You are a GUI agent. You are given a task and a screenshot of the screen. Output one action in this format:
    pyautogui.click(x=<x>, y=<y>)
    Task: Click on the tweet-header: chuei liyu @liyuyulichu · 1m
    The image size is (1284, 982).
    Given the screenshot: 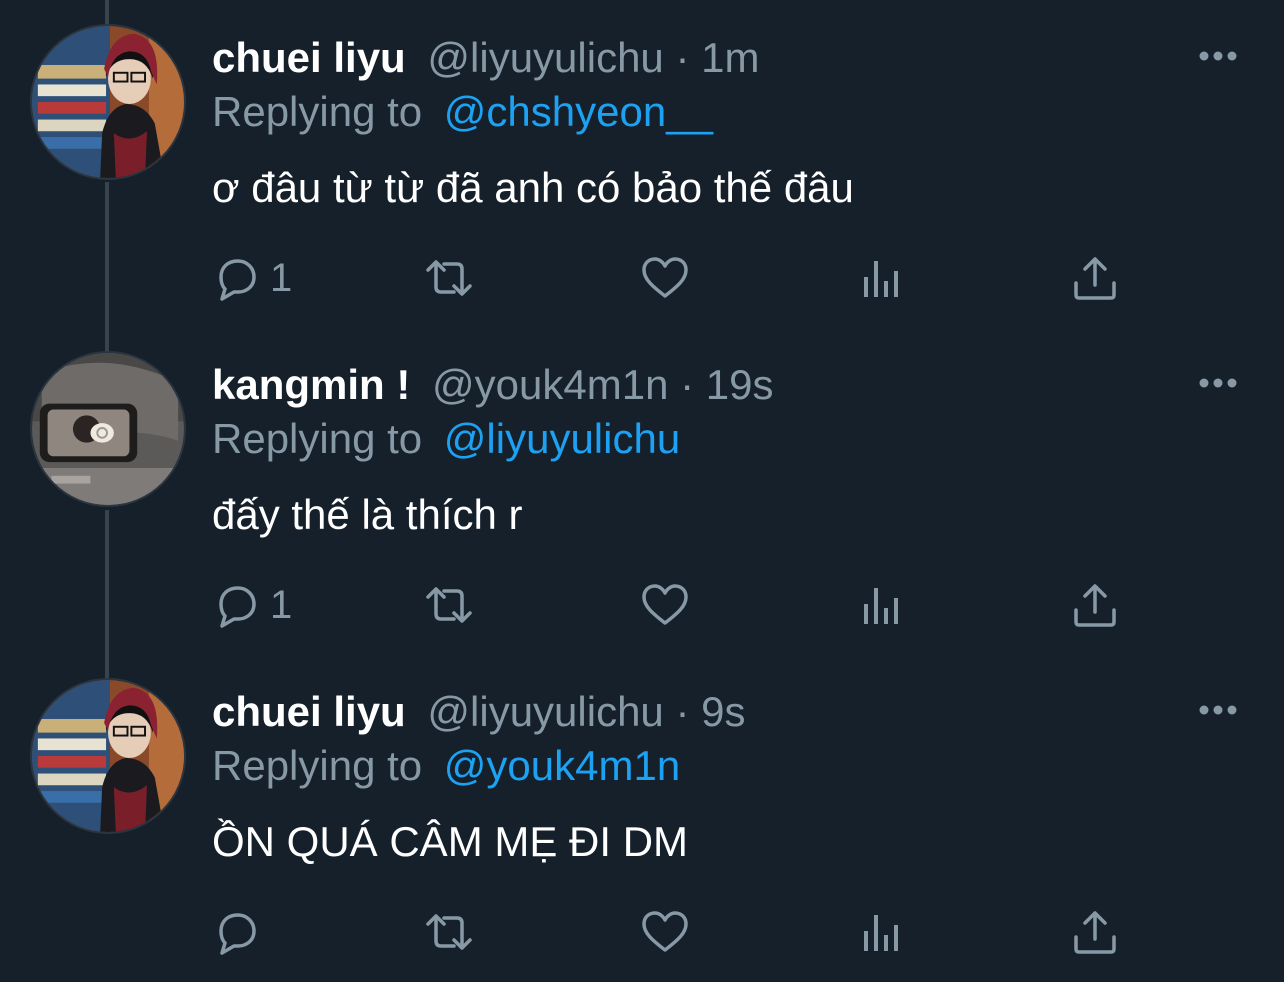 What is the action you would take?
    pyautogui.click(x=486, y=58)
    